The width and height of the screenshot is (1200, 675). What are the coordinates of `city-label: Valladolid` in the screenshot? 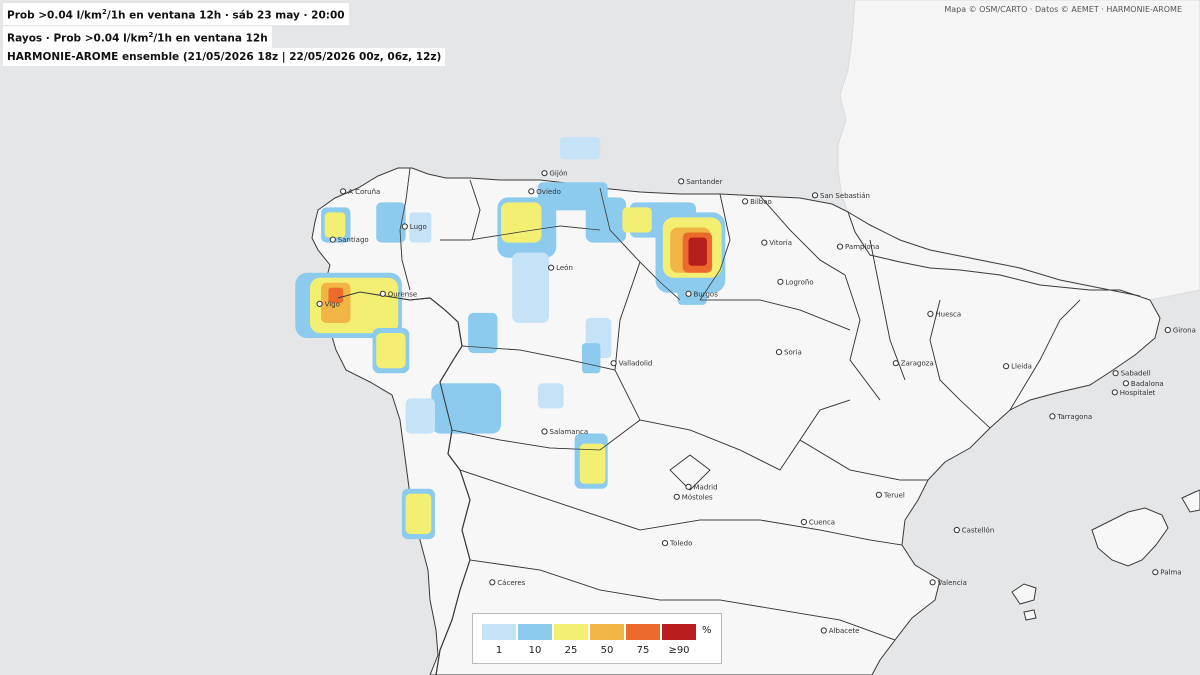 It's located at (636, 364).